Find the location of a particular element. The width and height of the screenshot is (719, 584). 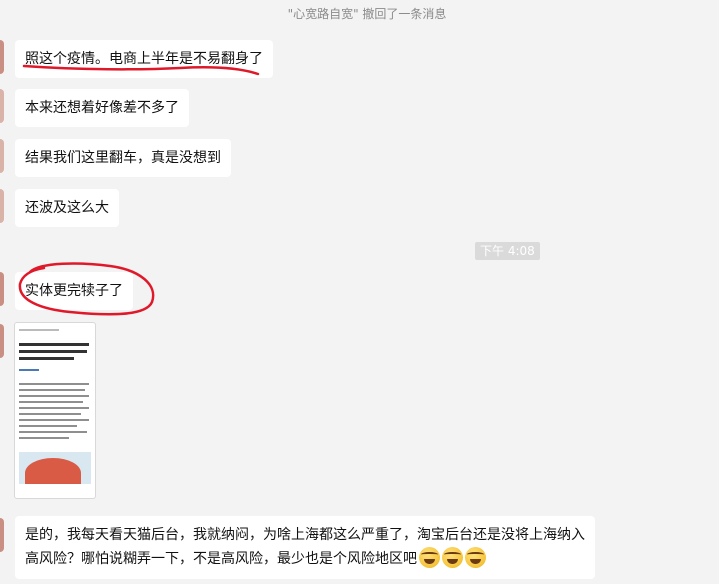

image-message-thumbnail is located at coordinates (55, 410).